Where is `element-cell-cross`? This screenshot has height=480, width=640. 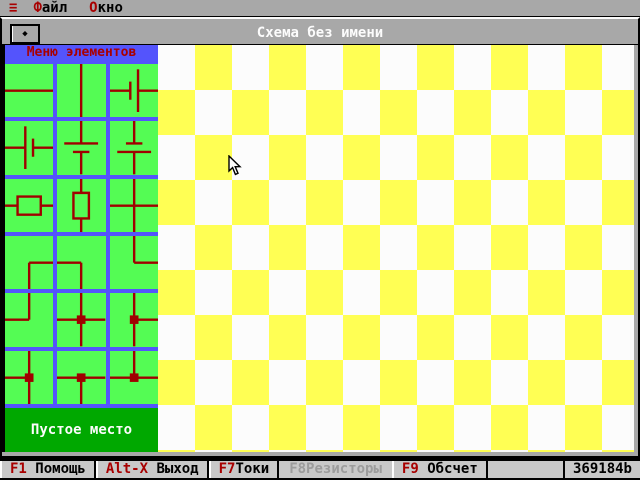 element-cell-cross is located at coordinates (133, 205).